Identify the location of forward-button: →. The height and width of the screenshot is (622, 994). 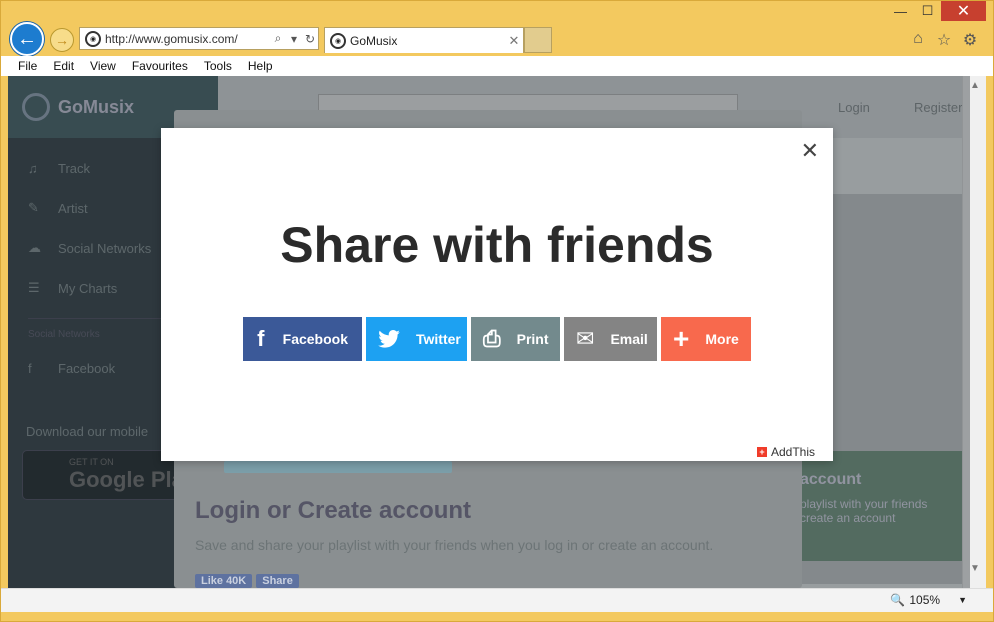
(62, 40).